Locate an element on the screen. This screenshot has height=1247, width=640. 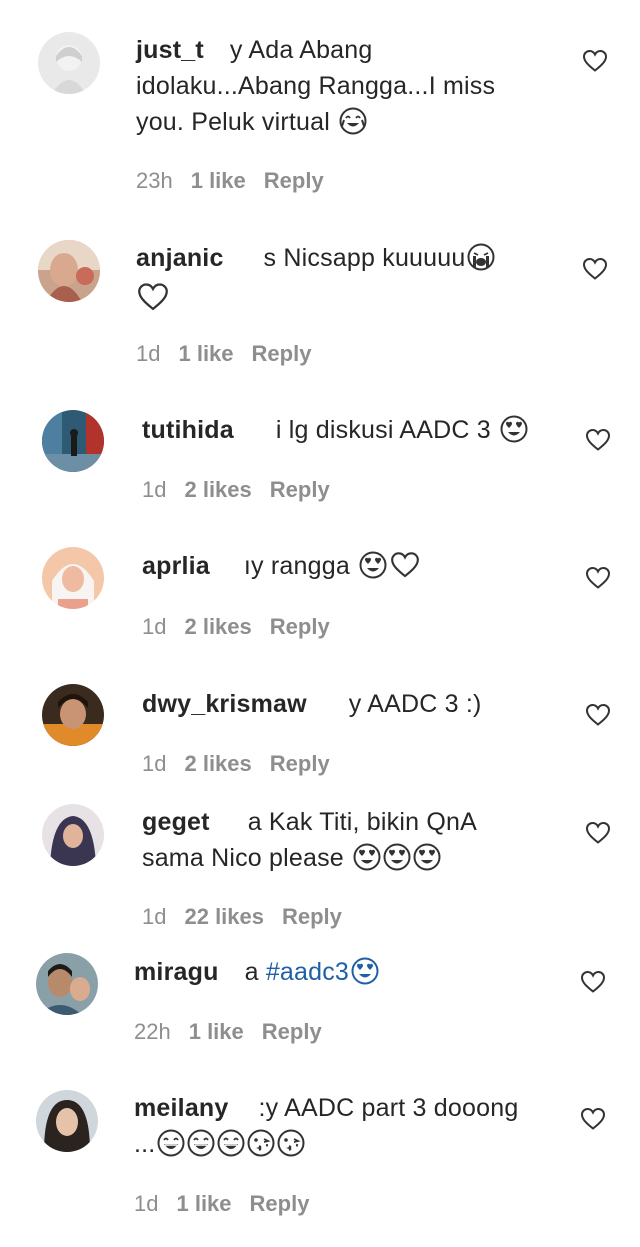
comment-text: aprlia ıy rangga is located at coordinates (353, 568).